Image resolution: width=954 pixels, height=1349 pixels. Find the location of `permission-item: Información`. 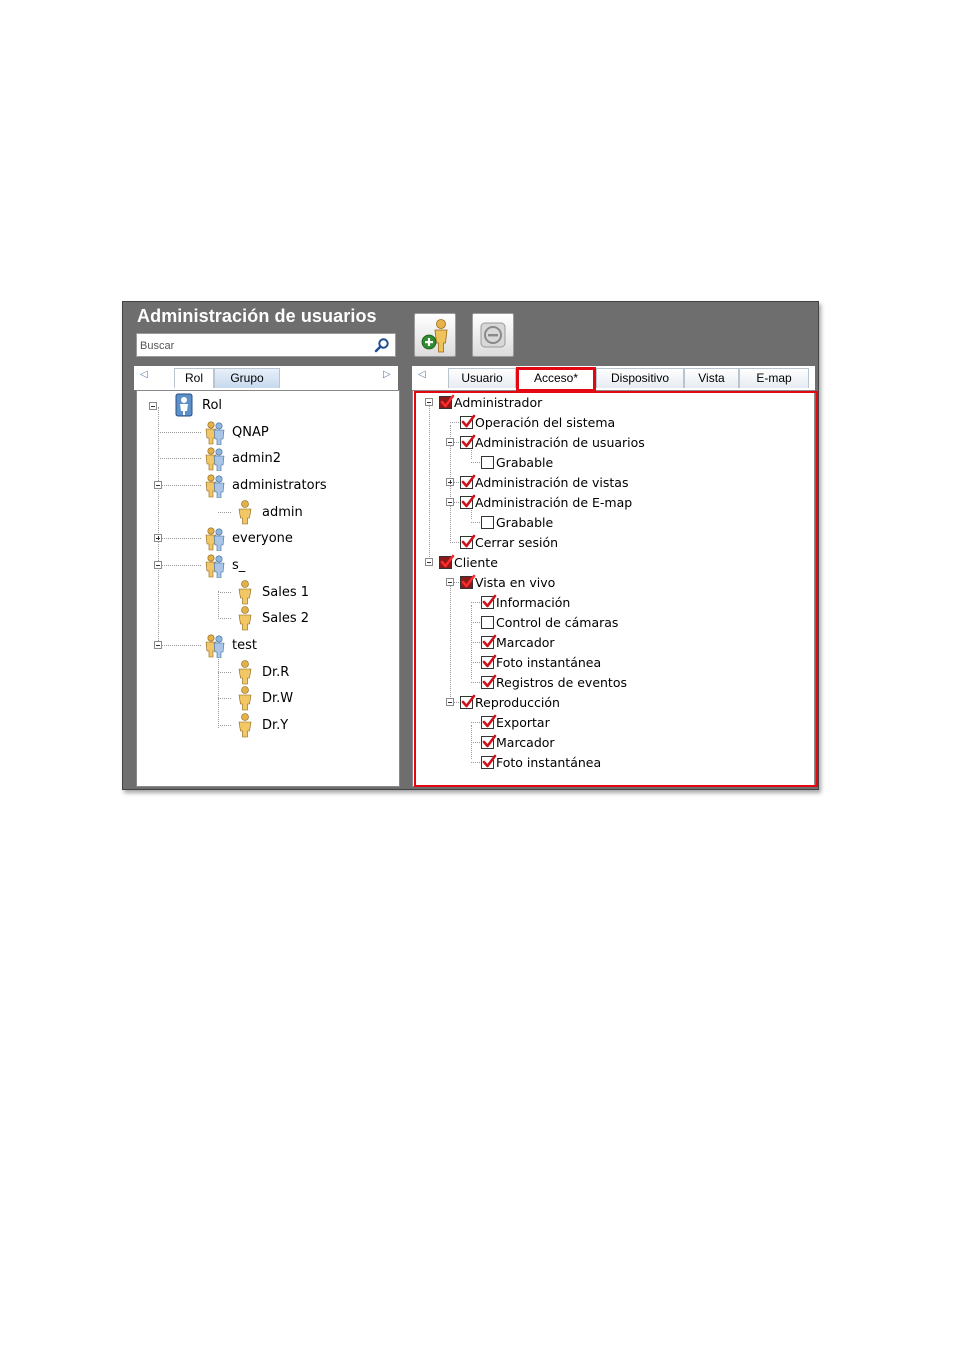

permission-item: Información is located at coordinates (525, 602).